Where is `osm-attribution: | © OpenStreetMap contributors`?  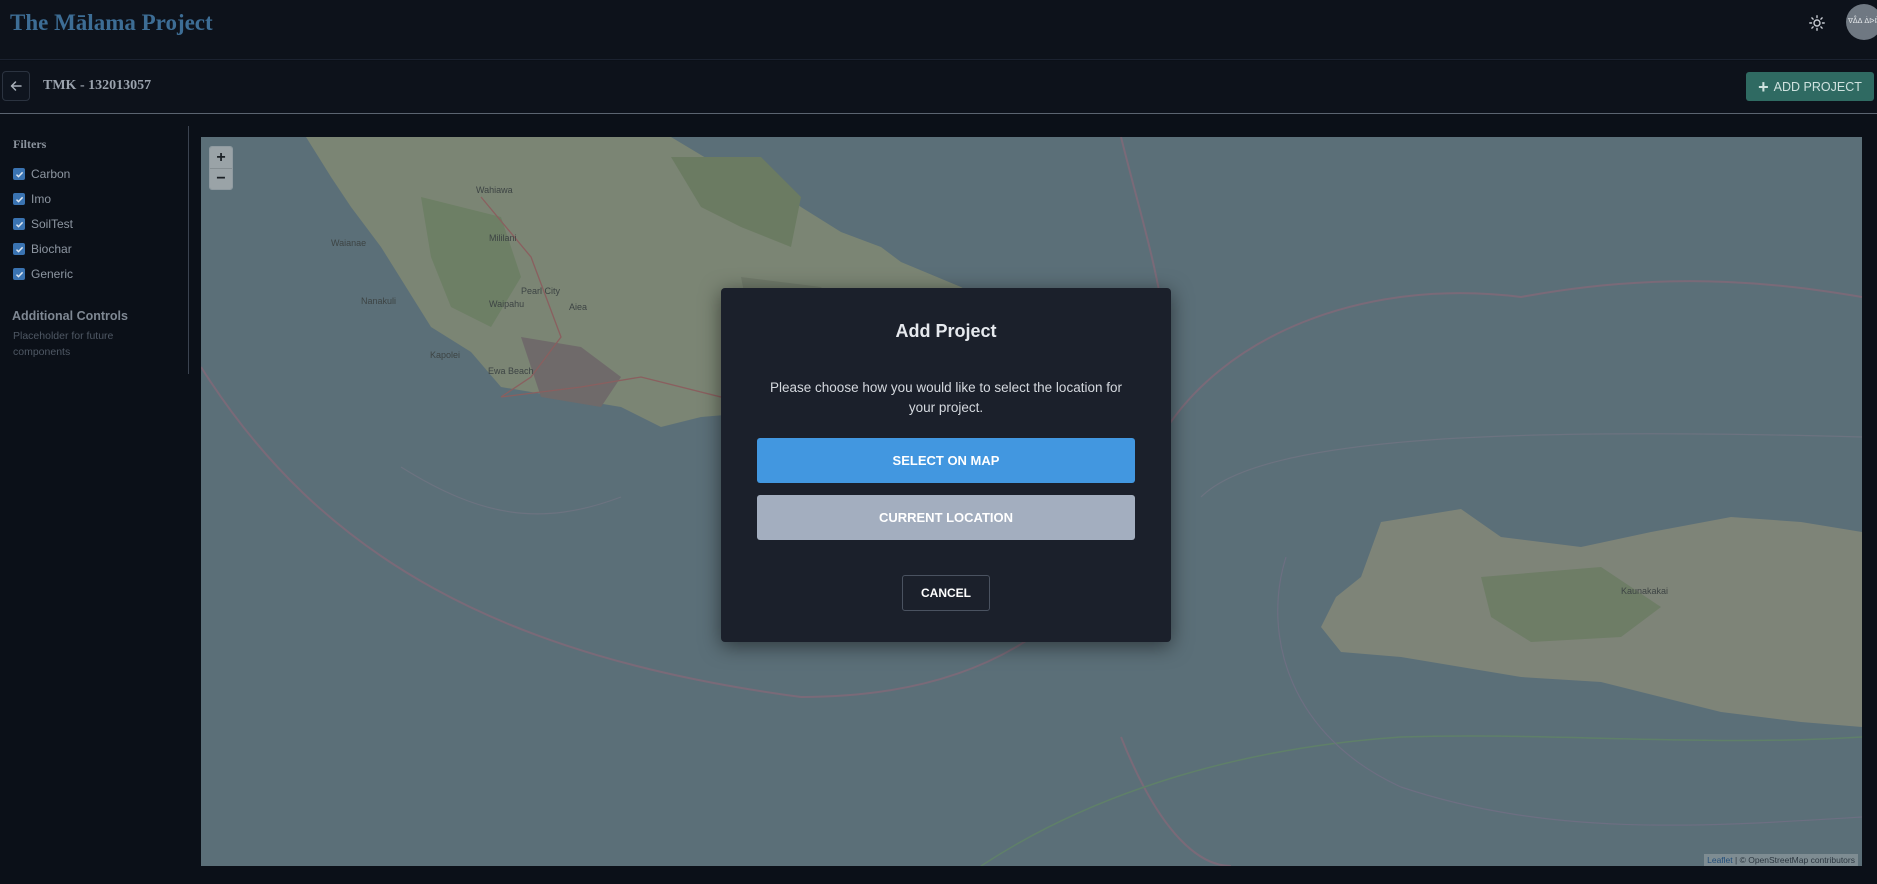 osm-attribution: | © OpenStreetMap contributors is located at coordinates (1793, 860).